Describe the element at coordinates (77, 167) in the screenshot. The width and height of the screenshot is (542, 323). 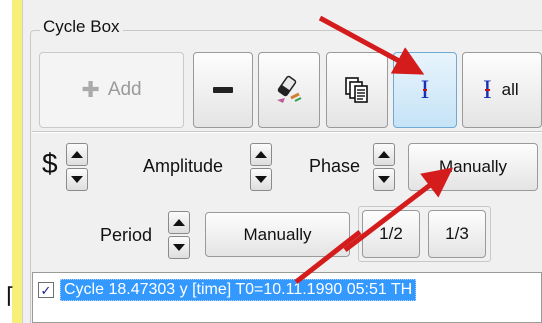
I see `dollar-spinner` at that location.